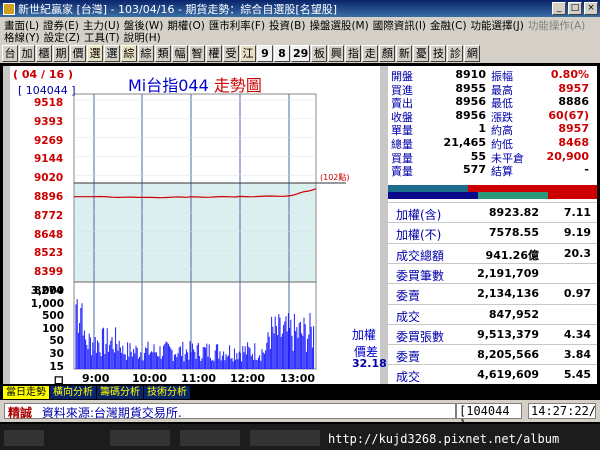 Image resolution: width=600 pixels, height=450 pixels. Describe the element at coordinates (214, 53) in the screenshot. I see `toolbar-button: 權` at that location.